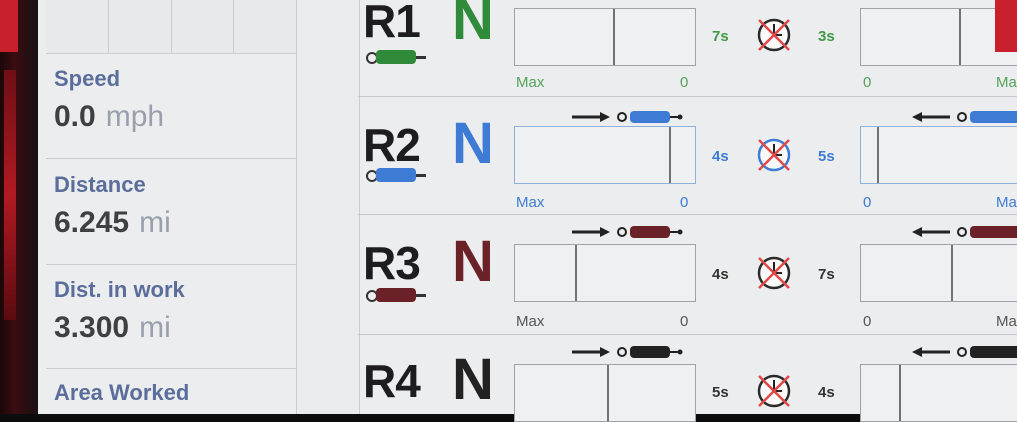 The height and width of the screenshot is (422, 1017). I want to click on left-time: 5s, so click(720, 392).